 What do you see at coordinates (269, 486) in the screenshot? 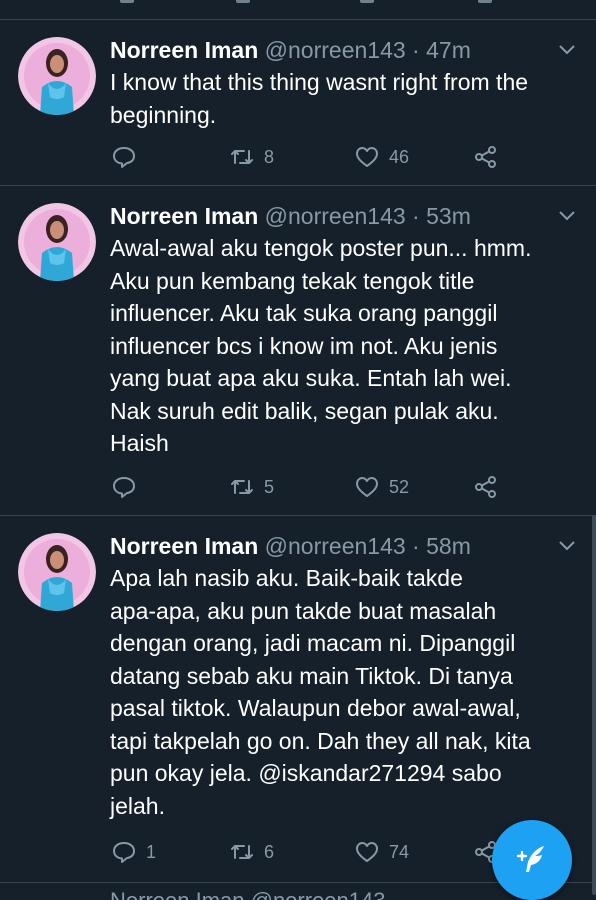
I see `retweet-count: 5` at bounding box center [269, 486].